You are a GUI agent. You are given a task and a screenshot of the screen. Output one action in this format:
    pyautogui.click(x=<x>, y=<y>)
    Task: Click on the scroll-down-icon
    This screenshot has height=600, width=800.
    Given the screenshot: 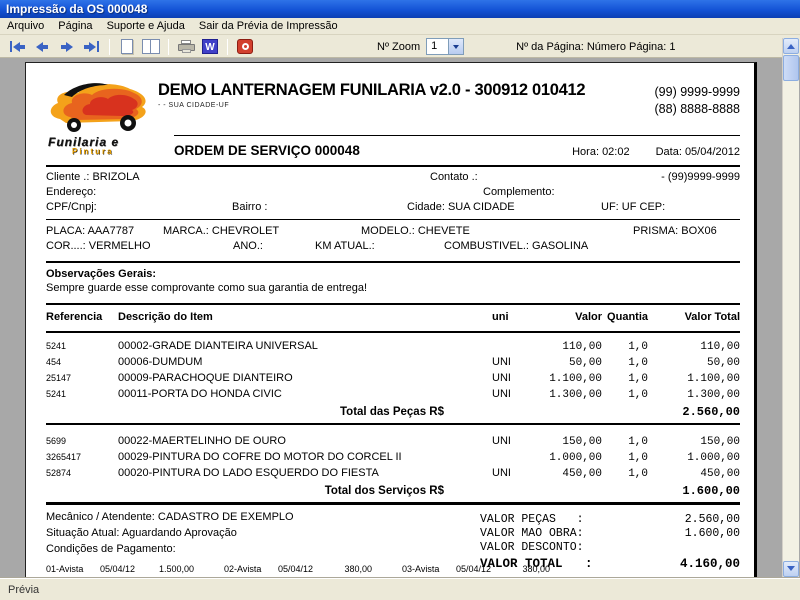 What is the action you would take?
    pyautogui.click(x=791, y=570)
    